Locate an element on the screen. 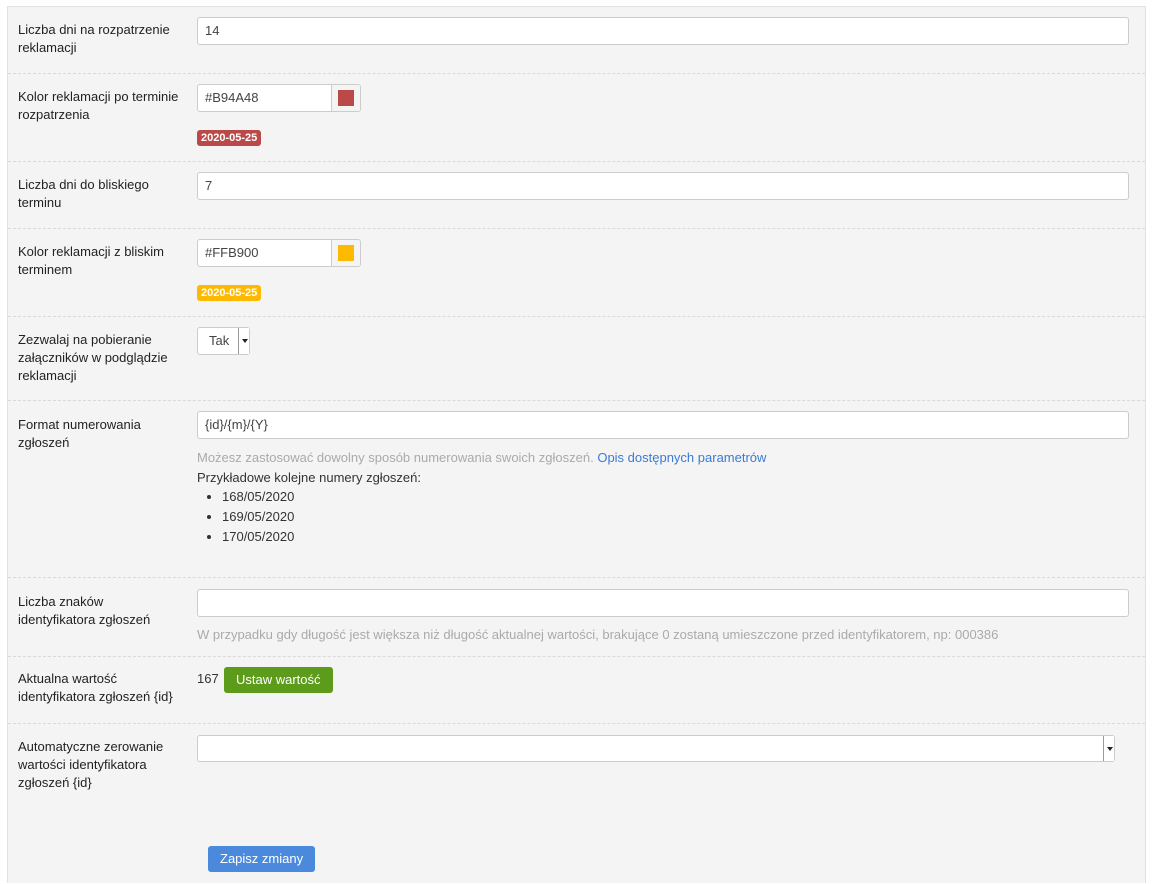  list-item: 168/05/2020 is located at coordinates (258, 497).